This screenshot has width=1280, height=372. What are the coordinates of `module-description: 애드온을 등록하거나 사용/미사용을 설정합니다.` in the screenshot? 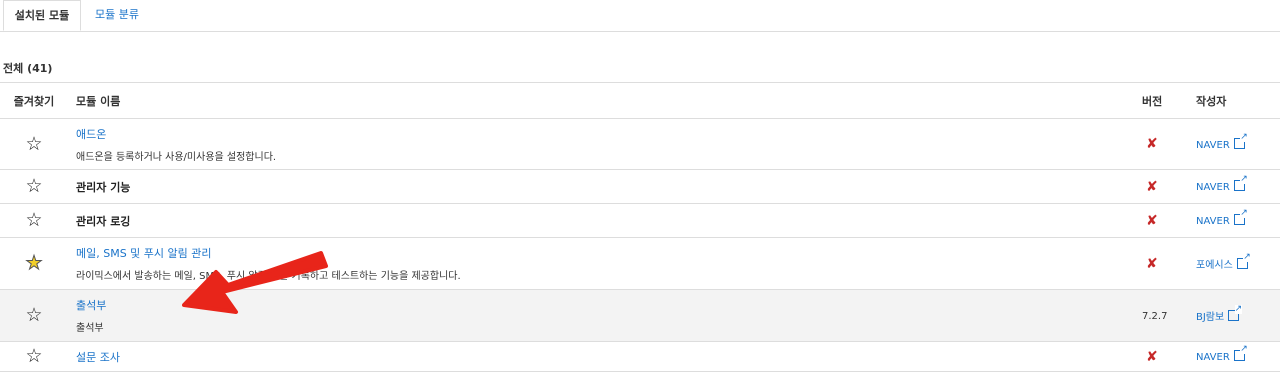 It's located at (176, 157).